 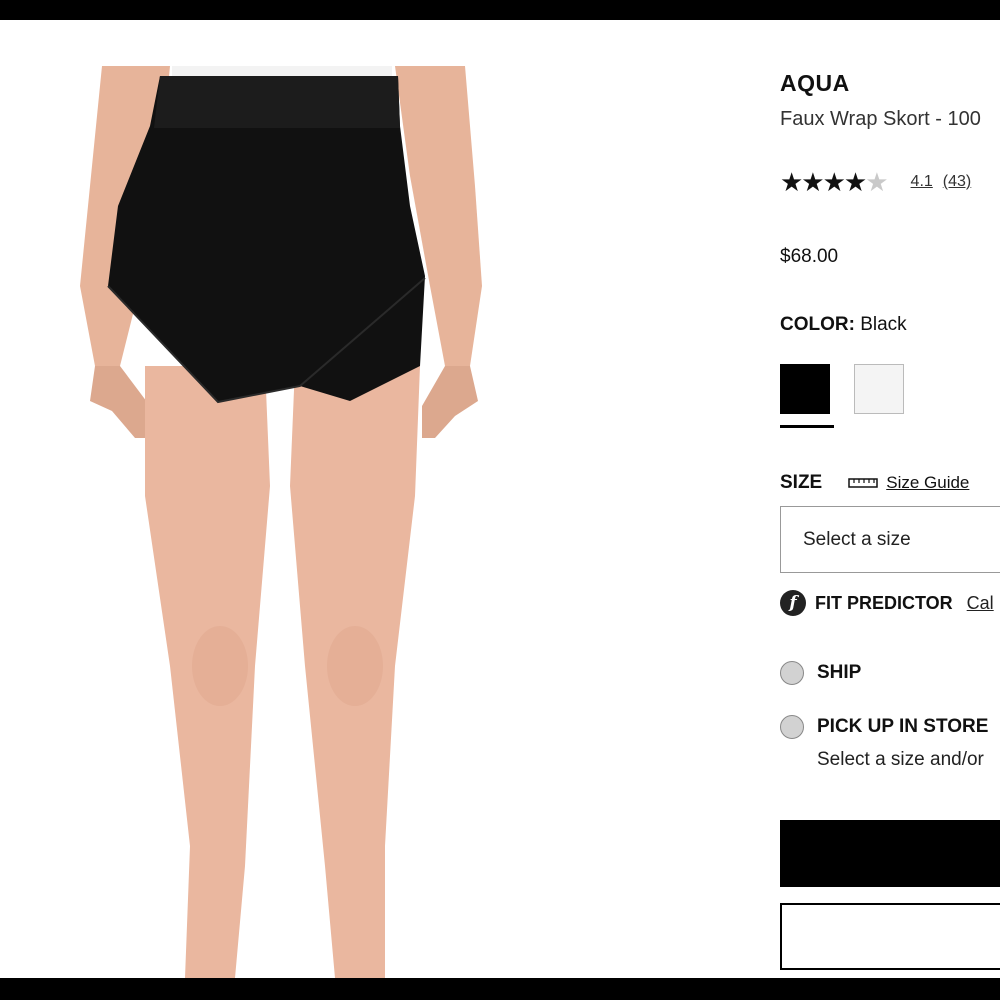 I want to click on star-rating-icon: ★★★★★, so click(x=834, y=182).